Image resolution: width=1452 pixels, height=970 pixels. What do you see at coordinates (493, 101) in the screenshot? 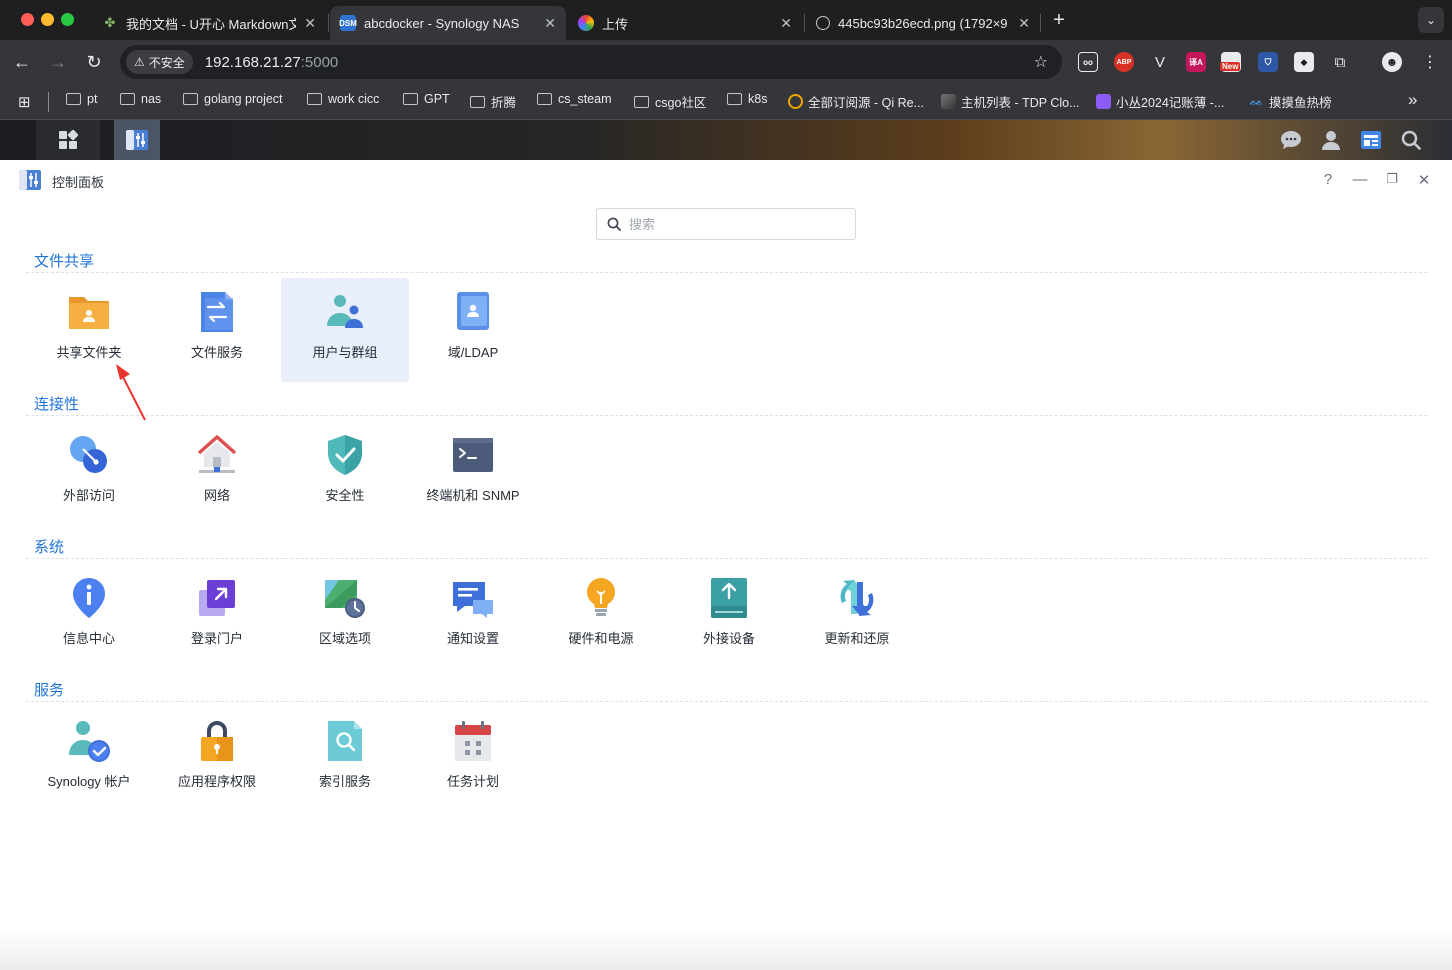
I see `bookmark-folder: 折腾` at bounding box center [493, 101].